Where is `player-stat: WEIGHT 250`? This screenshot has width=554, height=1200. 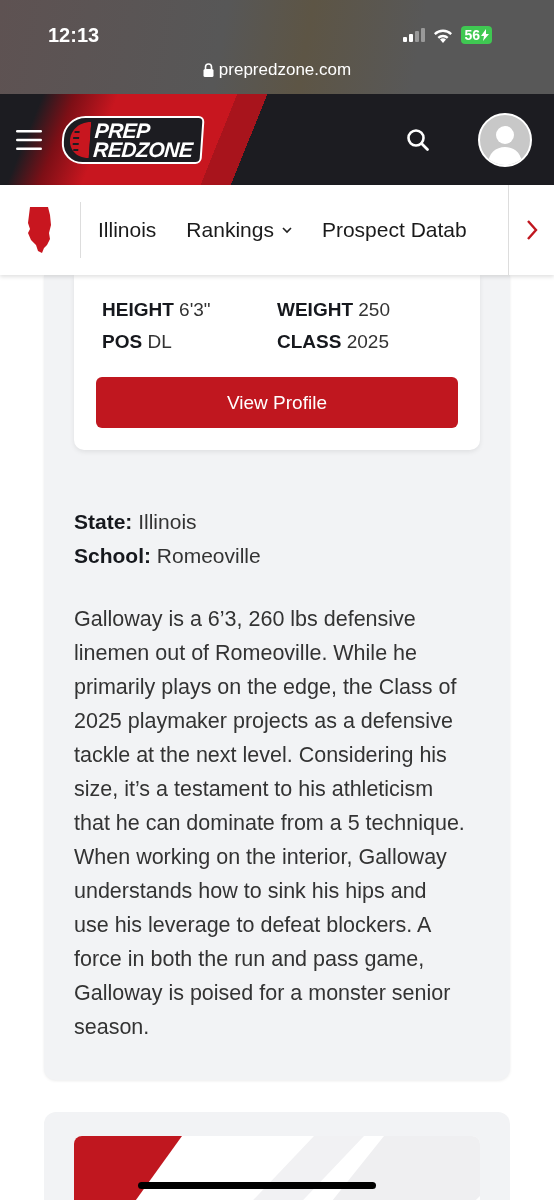 player-stat: WEIGHT 250 is located at coordinates (334, 310).